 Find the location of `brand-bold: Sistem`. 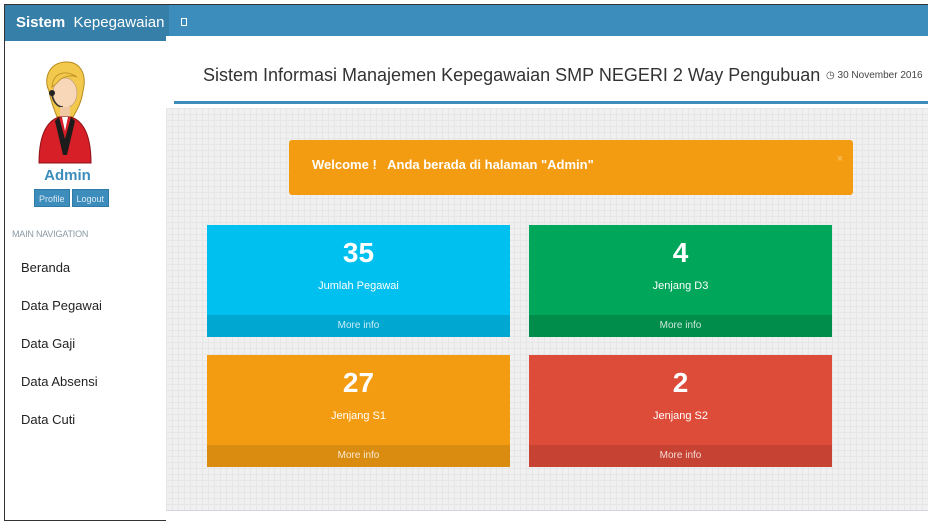

brand-bold: Sistem is located at coordinates (41, 22).